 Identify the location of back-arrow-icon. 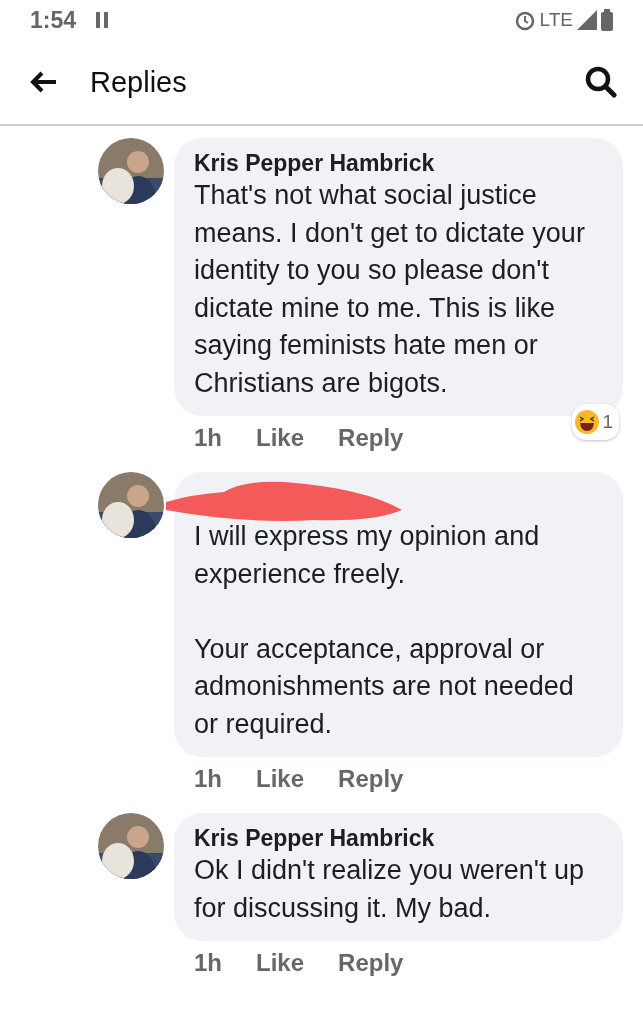
(44, 82).